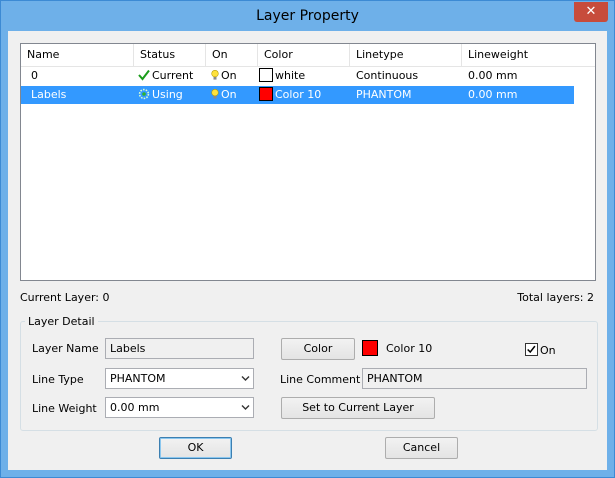 Image resolution: width=615 pixels, height=478 pixels. Describe the element at coordinates (179, 348) in the screenshot. I see `layer-name-field: Labels` at that location.